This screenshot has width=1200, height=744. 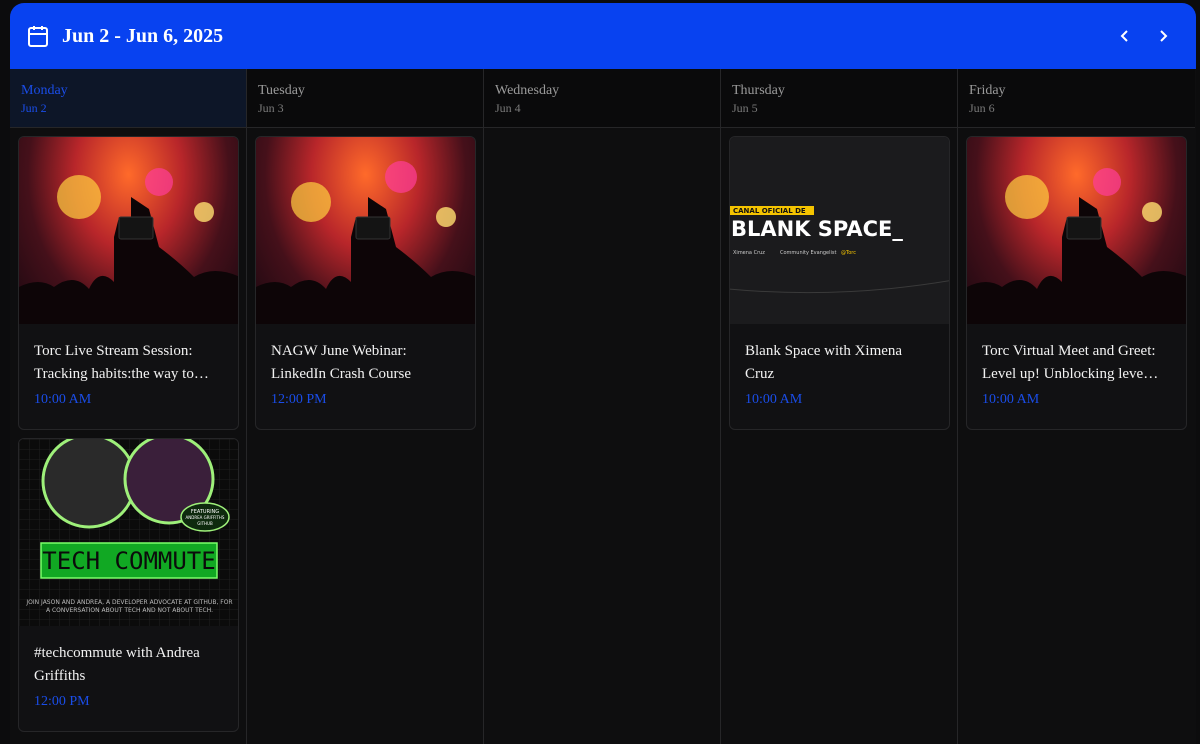 I want to click on calendar-icon, so click(x=38, y=36).